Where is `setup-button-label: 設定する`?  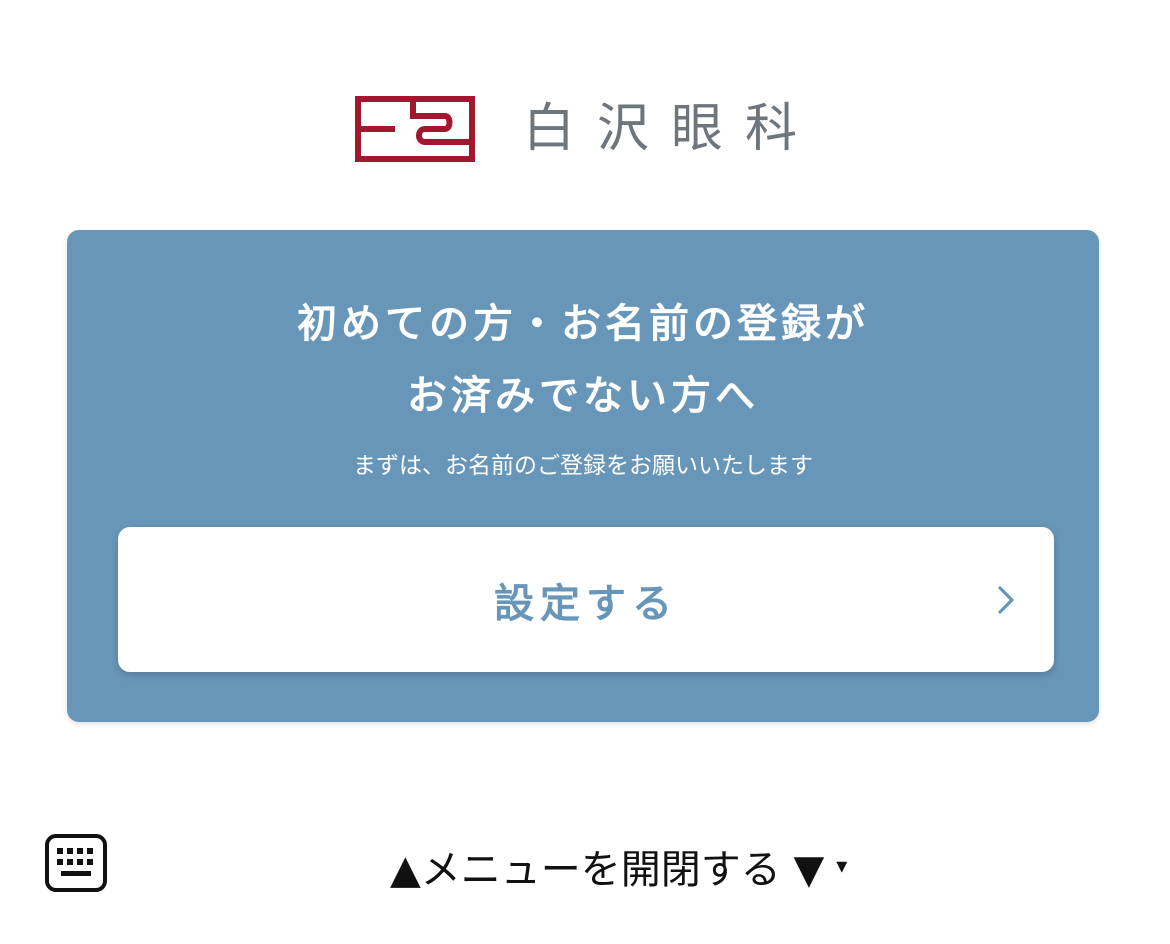
setup-button-label: 設定する is located at coordinates (586, 603).